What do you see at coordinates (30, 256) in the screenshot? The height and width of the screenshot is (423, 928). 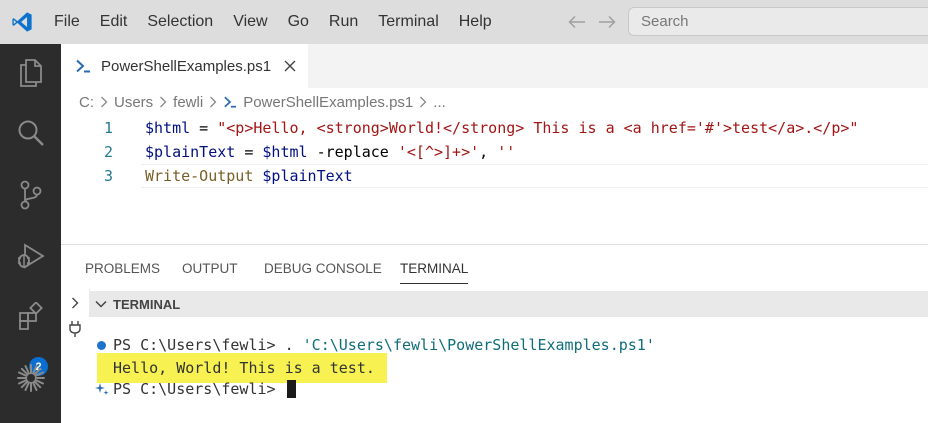 I see `run-debug-icon` at bounding box center [30, 256].